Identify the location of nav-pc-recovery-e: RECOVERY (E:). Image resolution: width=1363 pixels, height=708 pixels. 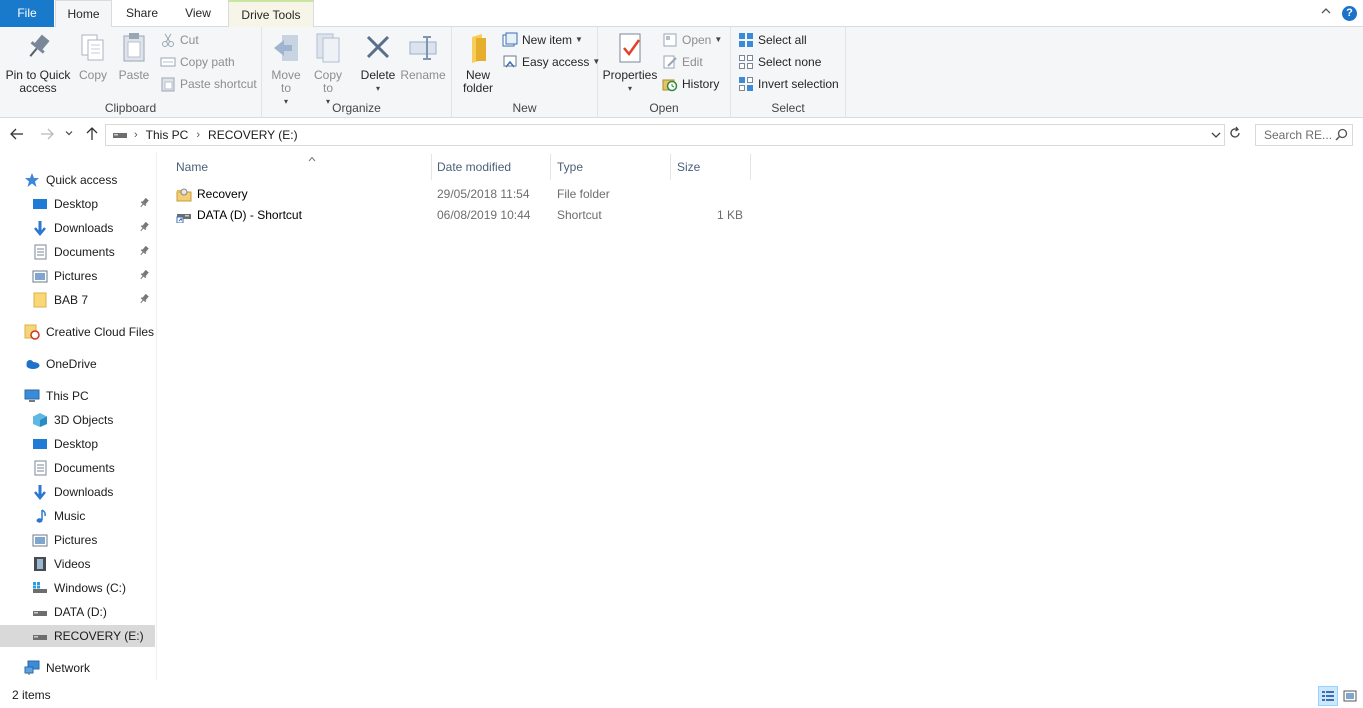
(77, 636).